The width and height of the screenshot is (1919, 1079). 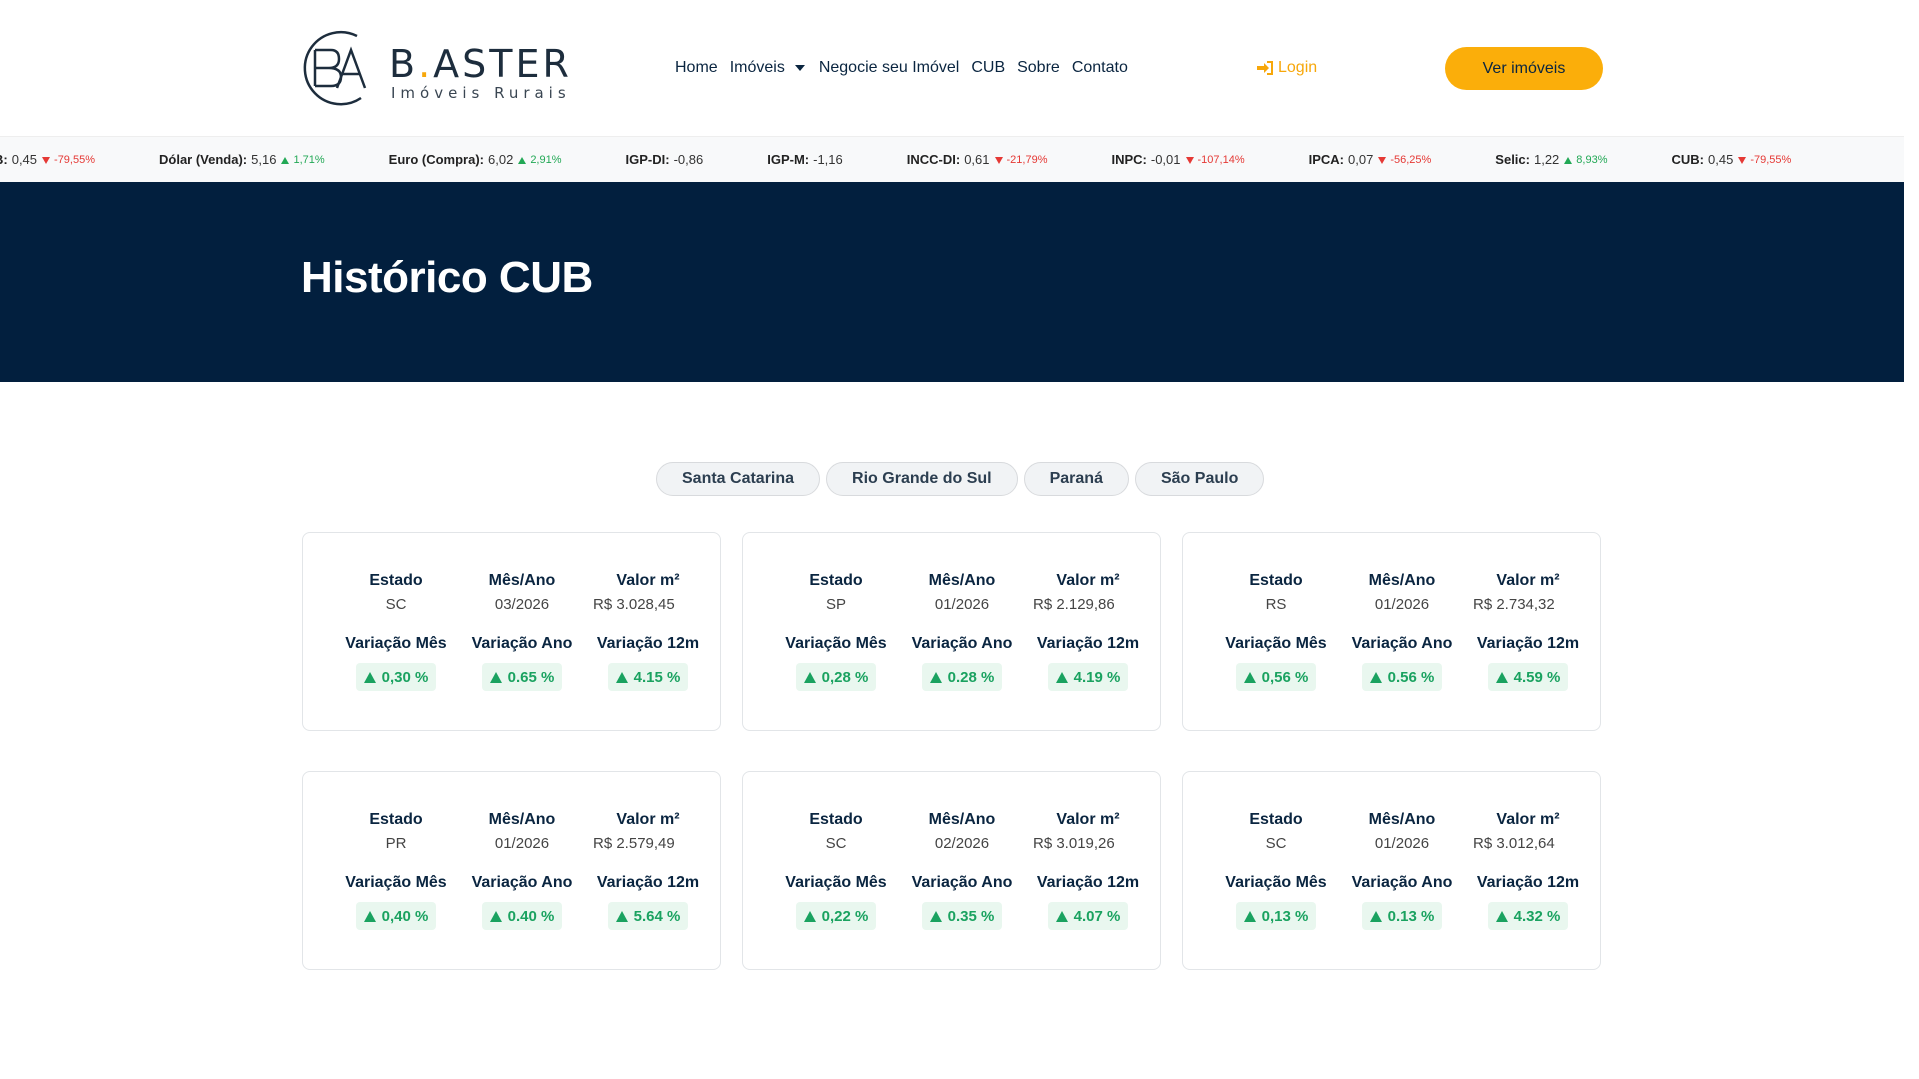 What do you see at coordinates (799, 68) in the screenshot?
I see `caret-down-icon` at bounding box center [799, 68].